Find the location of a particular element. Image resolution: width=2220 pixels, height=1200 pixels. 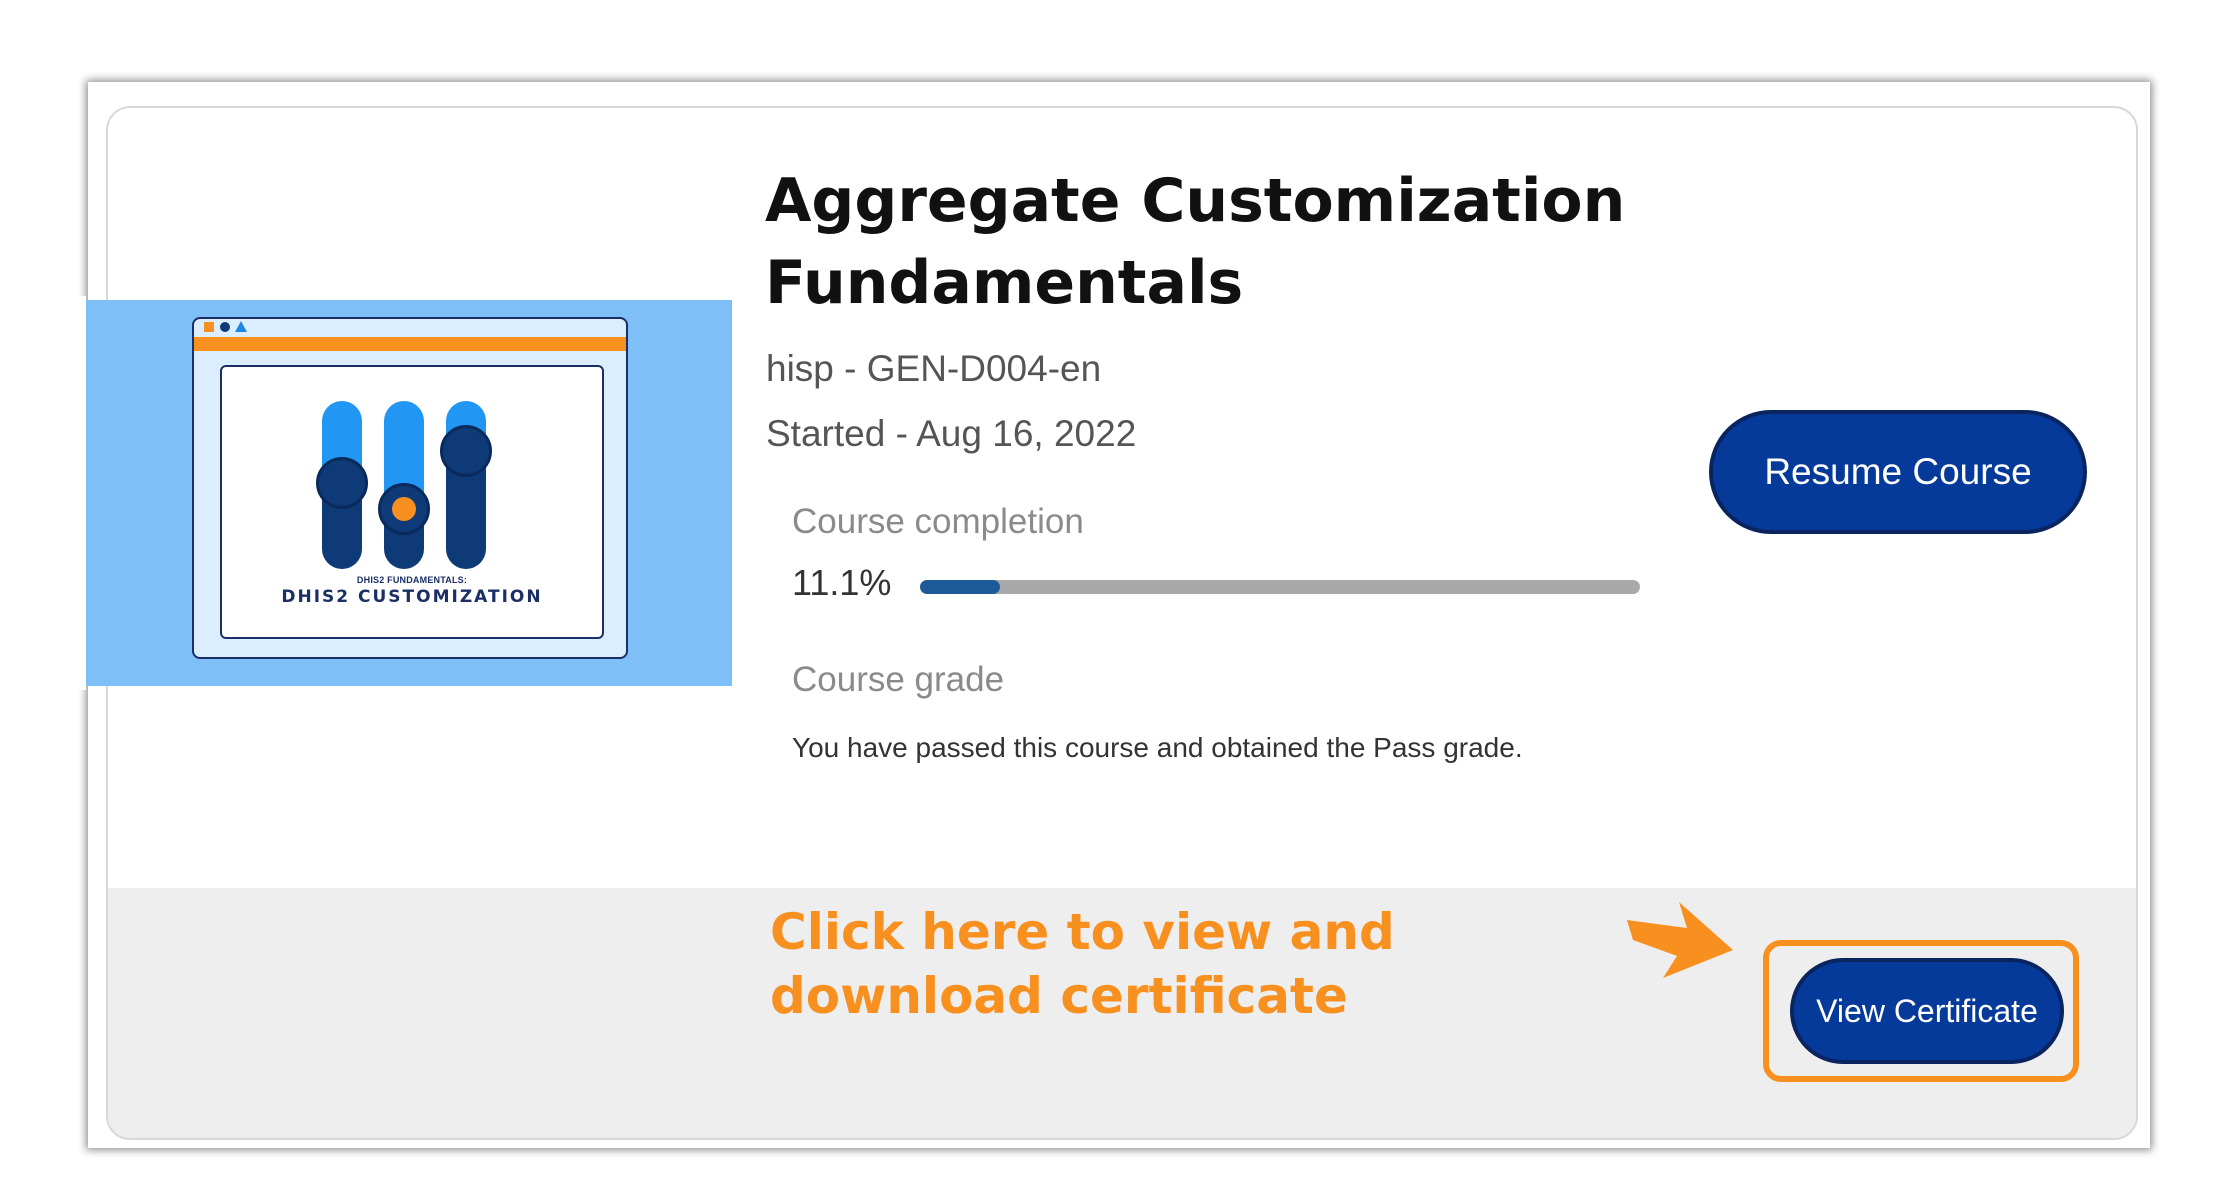

completion-progress-bar is located at coordinates (1280, 587).